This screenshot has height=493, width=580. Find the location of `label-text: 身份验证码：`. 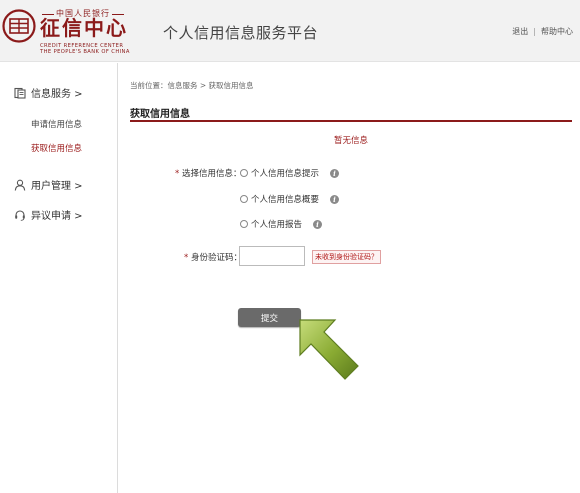

label-text: 身份验证码： is located at coordinates (216, 258).